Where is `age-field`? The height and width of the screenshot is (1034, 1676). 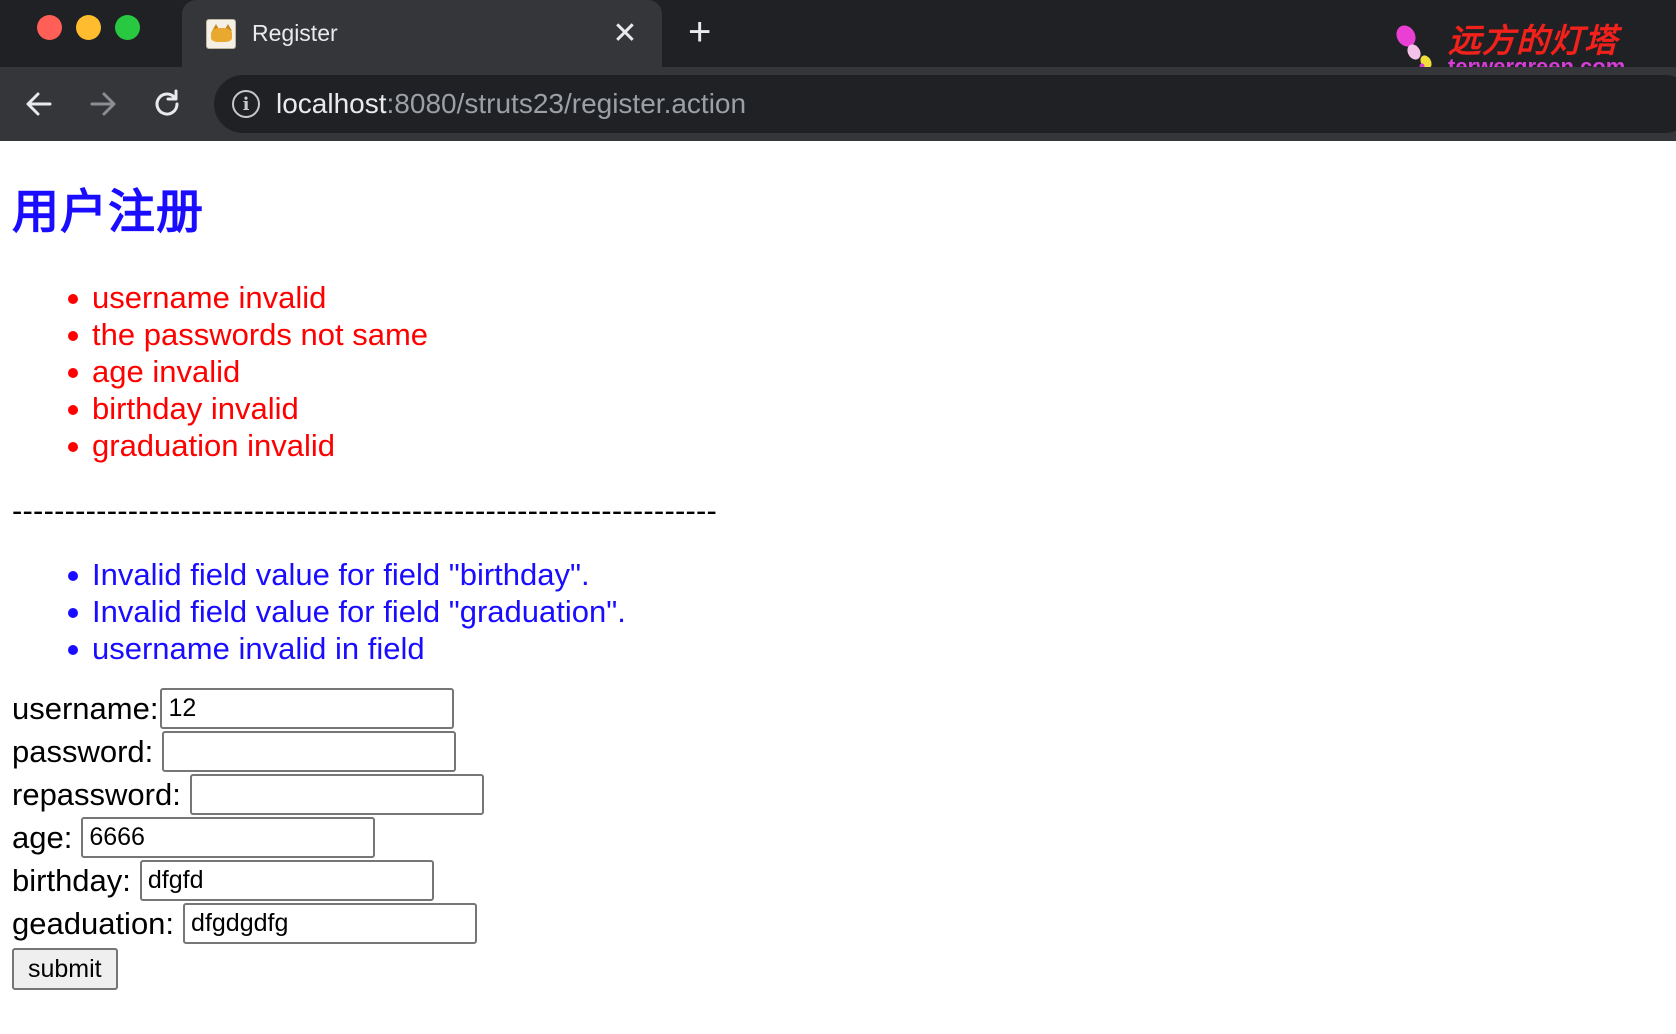
age-field is located at coordinates (228, 837).